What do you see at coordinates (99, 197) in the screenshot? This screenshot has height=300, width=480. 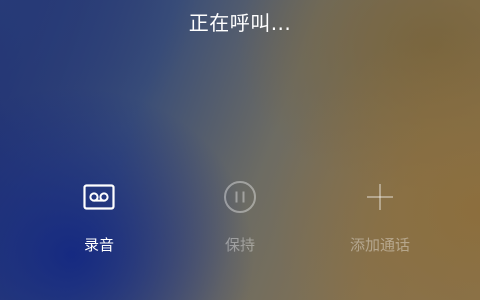 I see `voicemail-icon` at bounding box center [99, 197].